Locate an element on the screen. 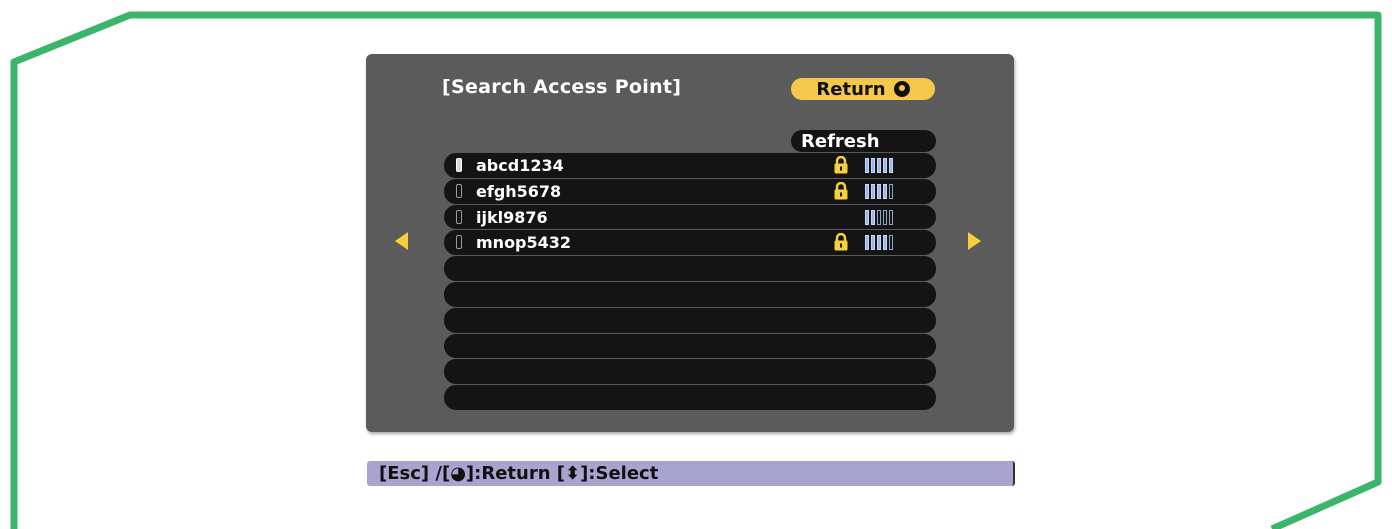  access-point-row: efgh5678 is located at coordinates (690, 191).